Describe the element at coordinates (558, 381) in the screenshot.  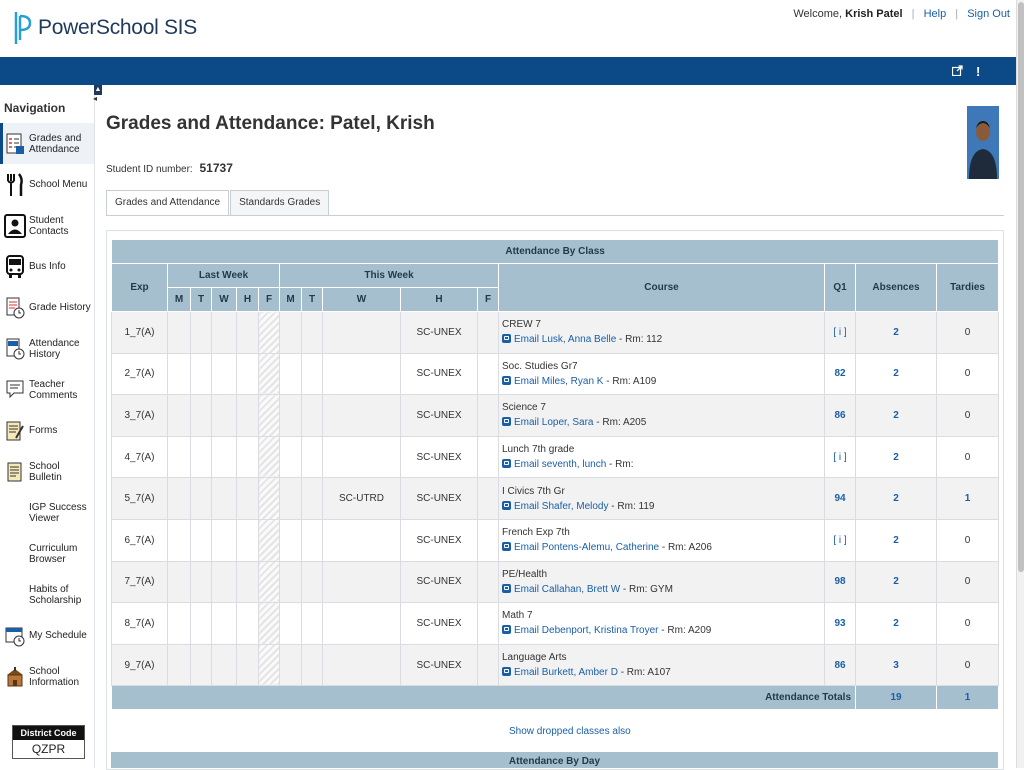
I see `email-teacher-link: Email Miles, Ryan K` at that location.